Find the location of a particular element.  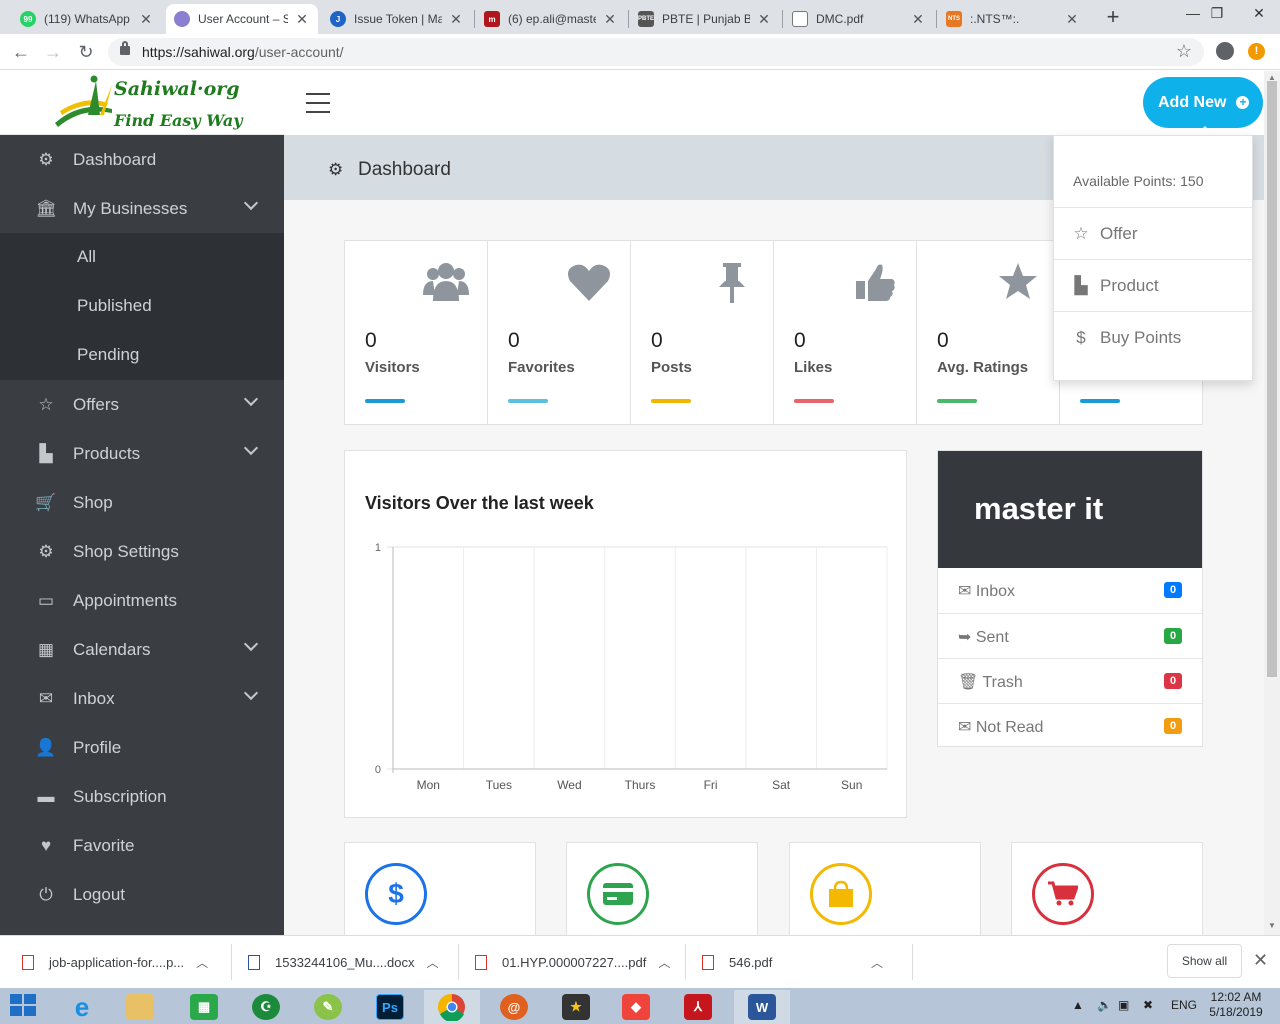

mail-row-trash: 🗑 Trash 0 is located at coordinates (1070, 680).